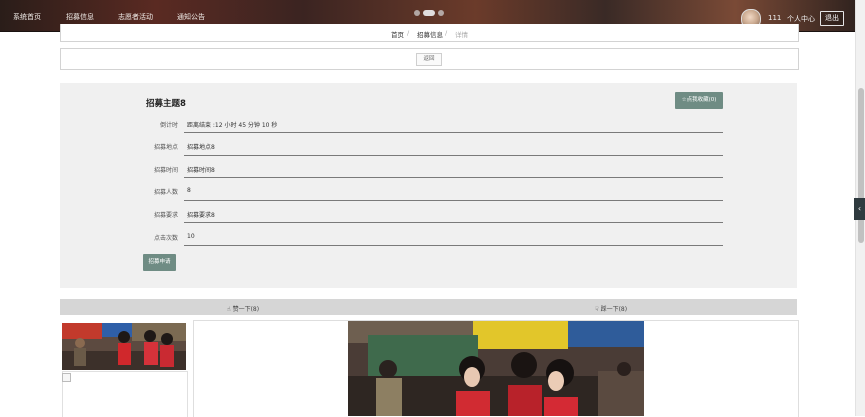 This screenshot has width=865, height=417. What do you see at coordinates (80, 17) in the screenshot?
I see `nav-item-recruit: 招募信息` at bounding box center [80, 17].